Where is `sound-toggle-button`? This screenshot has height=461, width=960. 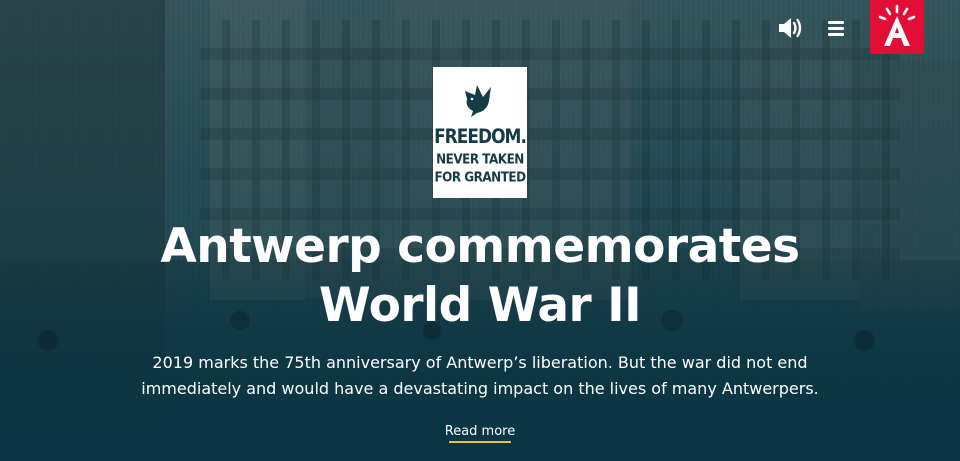
sound-toggle-button is located at coordinates (791, 28).